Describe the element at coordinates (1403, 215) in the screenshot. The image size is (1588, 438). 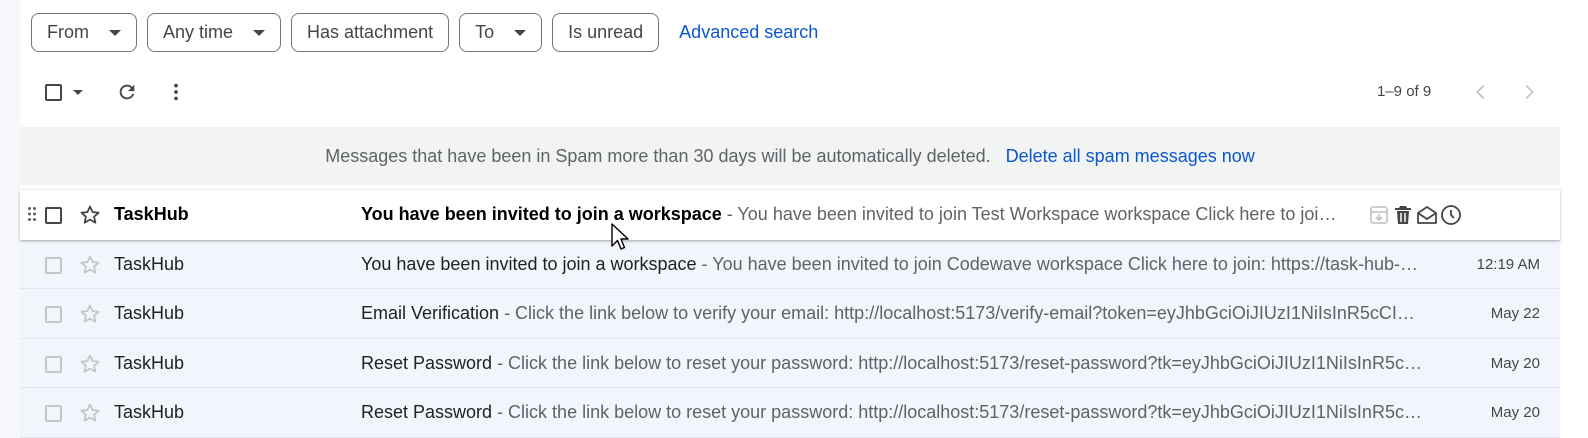
I see `delete-icon` at that location.